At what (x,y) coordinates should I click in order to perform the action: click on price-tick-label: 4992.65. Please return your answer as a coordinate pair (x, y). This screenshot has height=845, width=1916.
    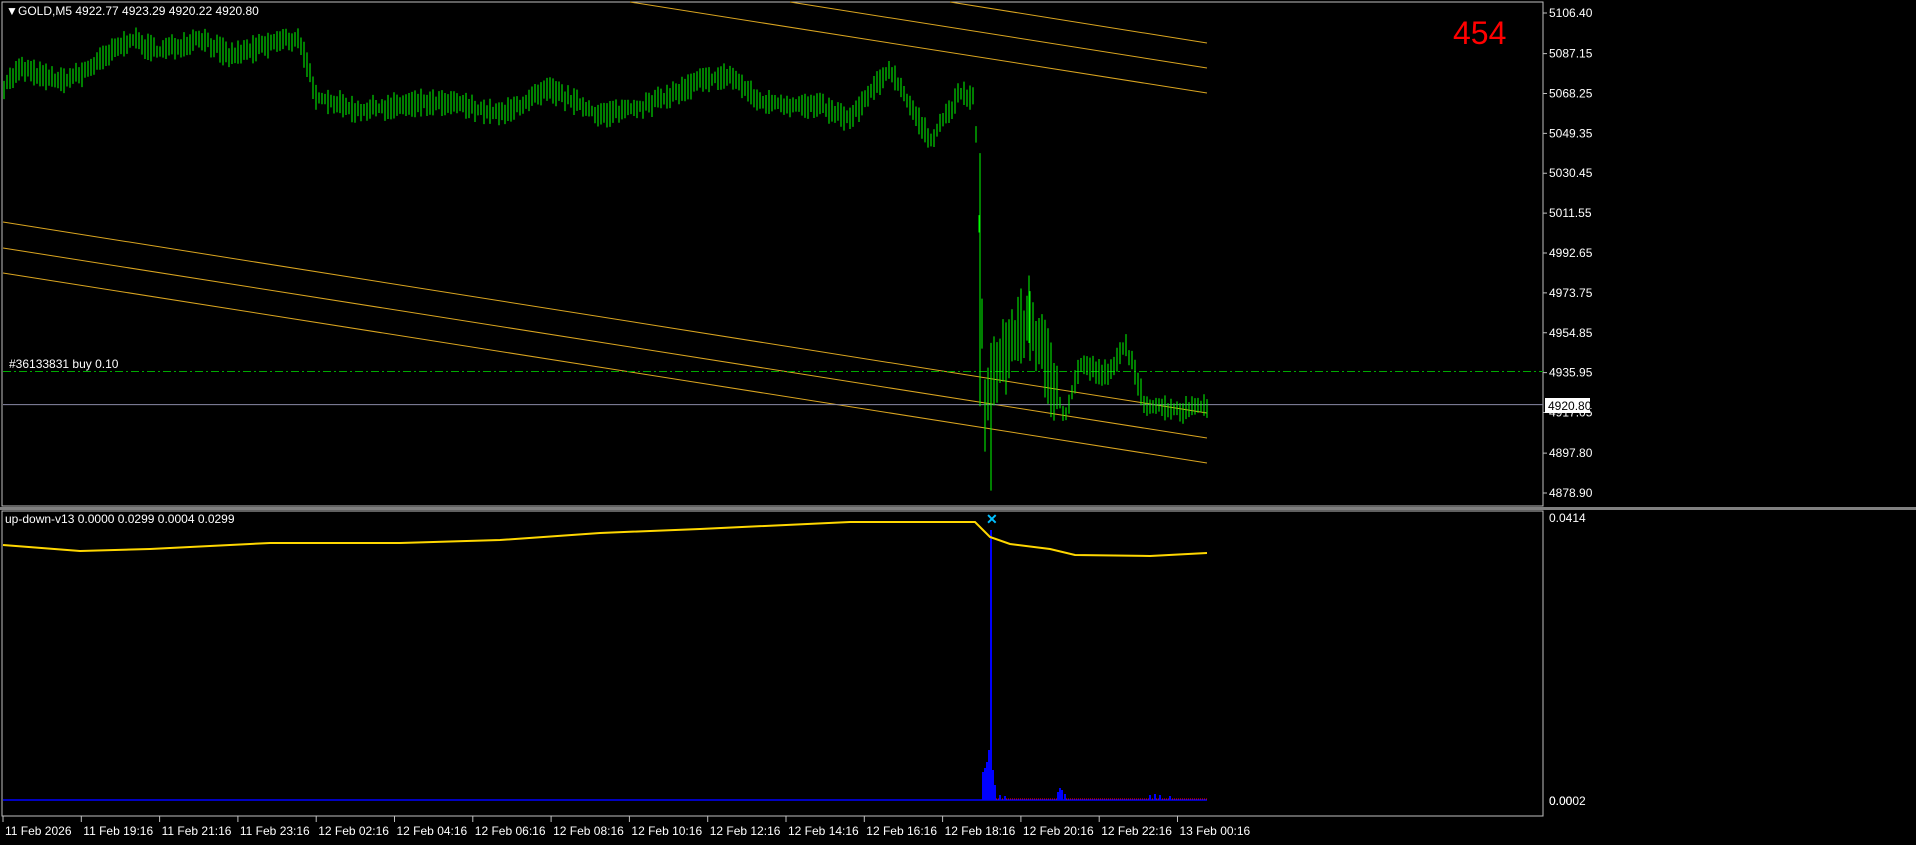
    Looking at the image, I should click on (1571, 253).